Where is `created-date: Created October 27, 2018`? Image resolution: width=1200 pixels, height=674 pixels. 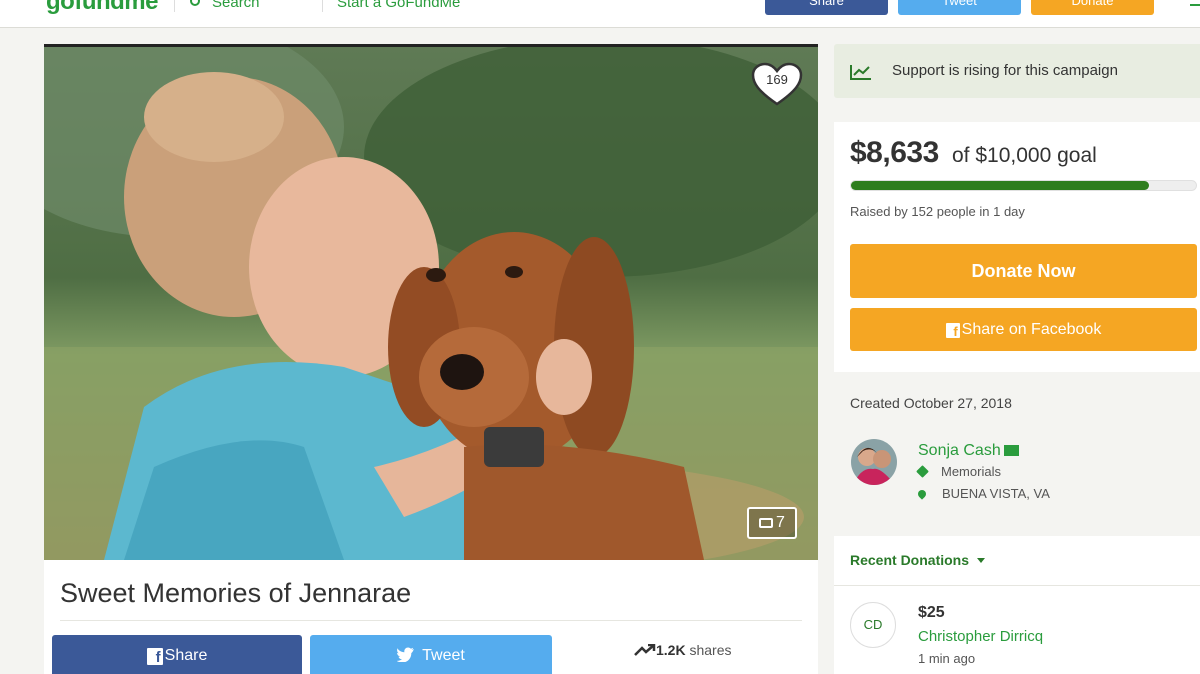
created-date: Created October 27, 2018 is located at coordinates (931, 403).